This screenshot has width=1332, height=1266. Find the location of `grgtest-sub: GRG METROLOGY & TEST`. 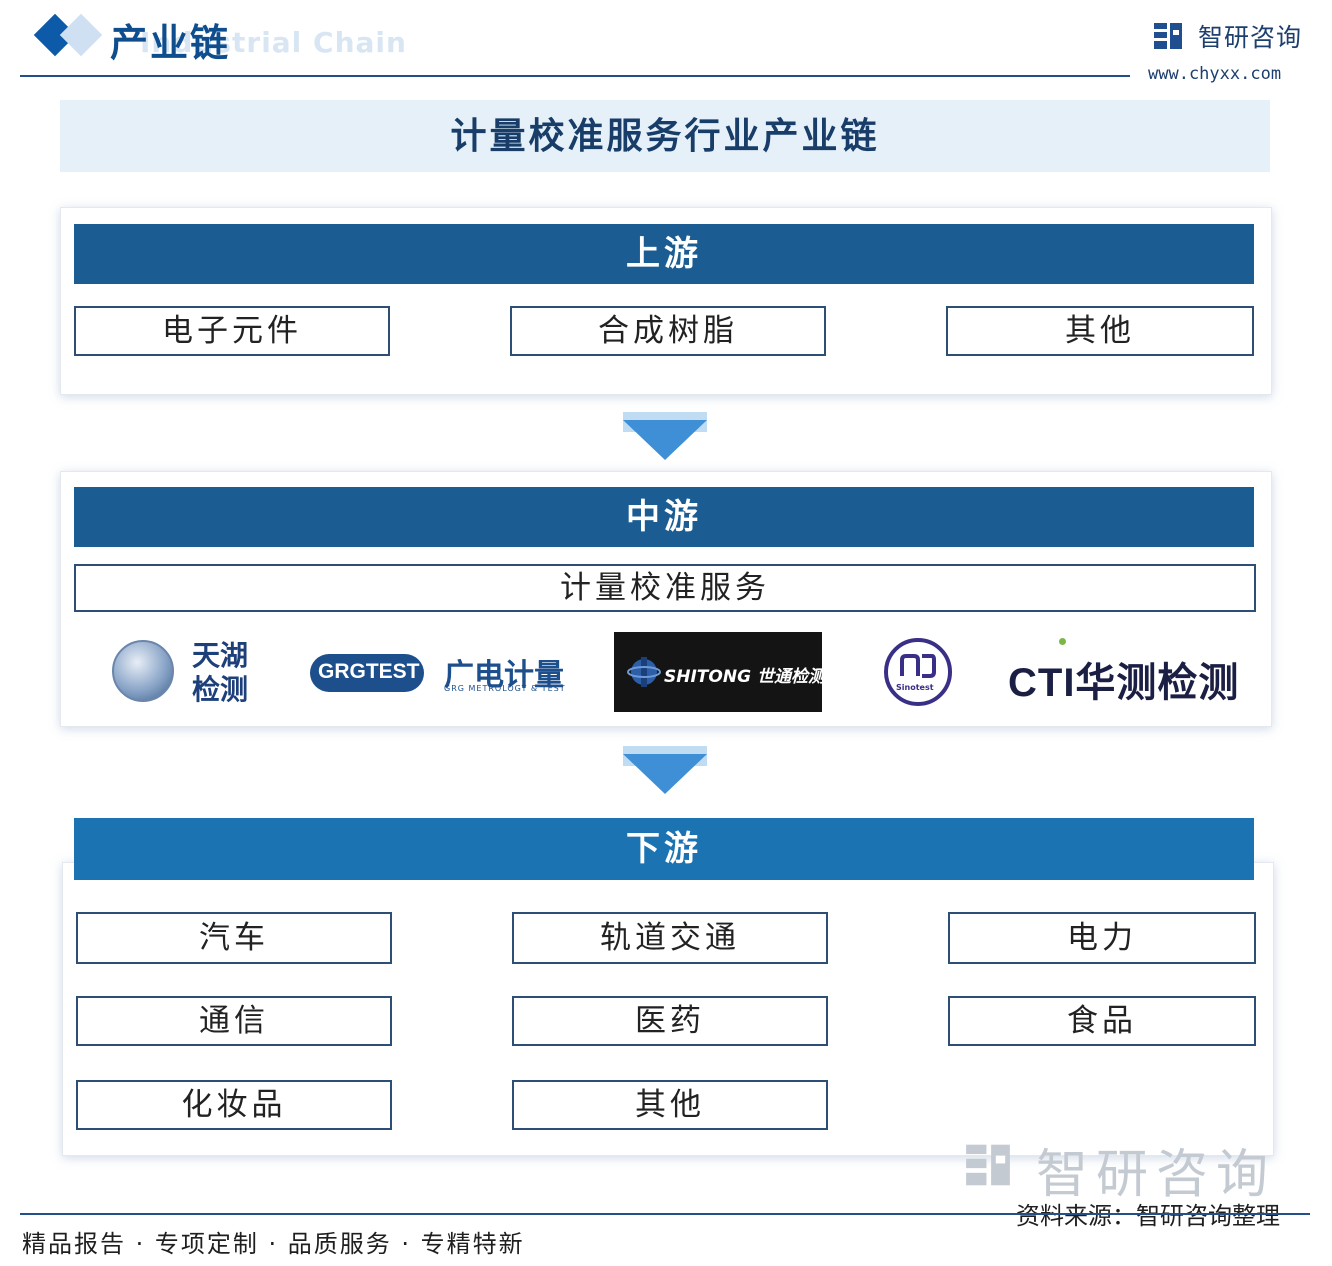

grgtest-sub: GRG METROLOGY & TEST is located at coordinates (505, 688).